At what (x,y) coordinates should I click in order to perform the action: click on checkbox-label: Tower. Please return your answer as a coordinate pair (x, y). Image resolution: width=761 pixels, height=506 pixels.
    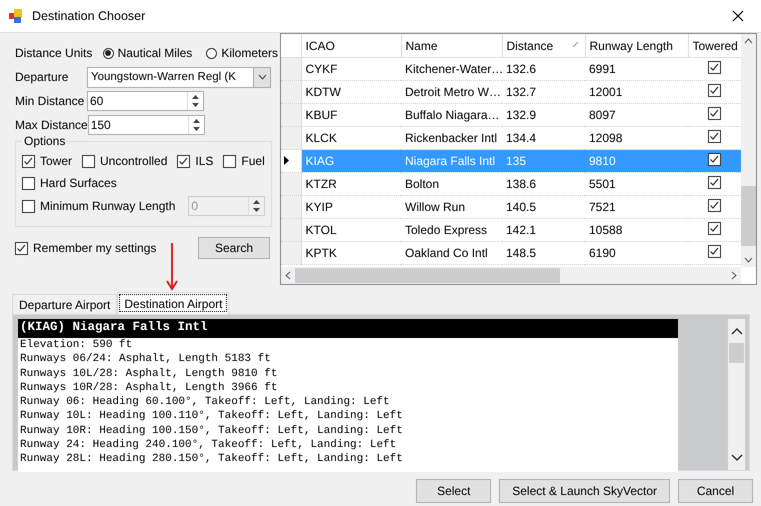
    Looking at the image, I should click on (56, 161).